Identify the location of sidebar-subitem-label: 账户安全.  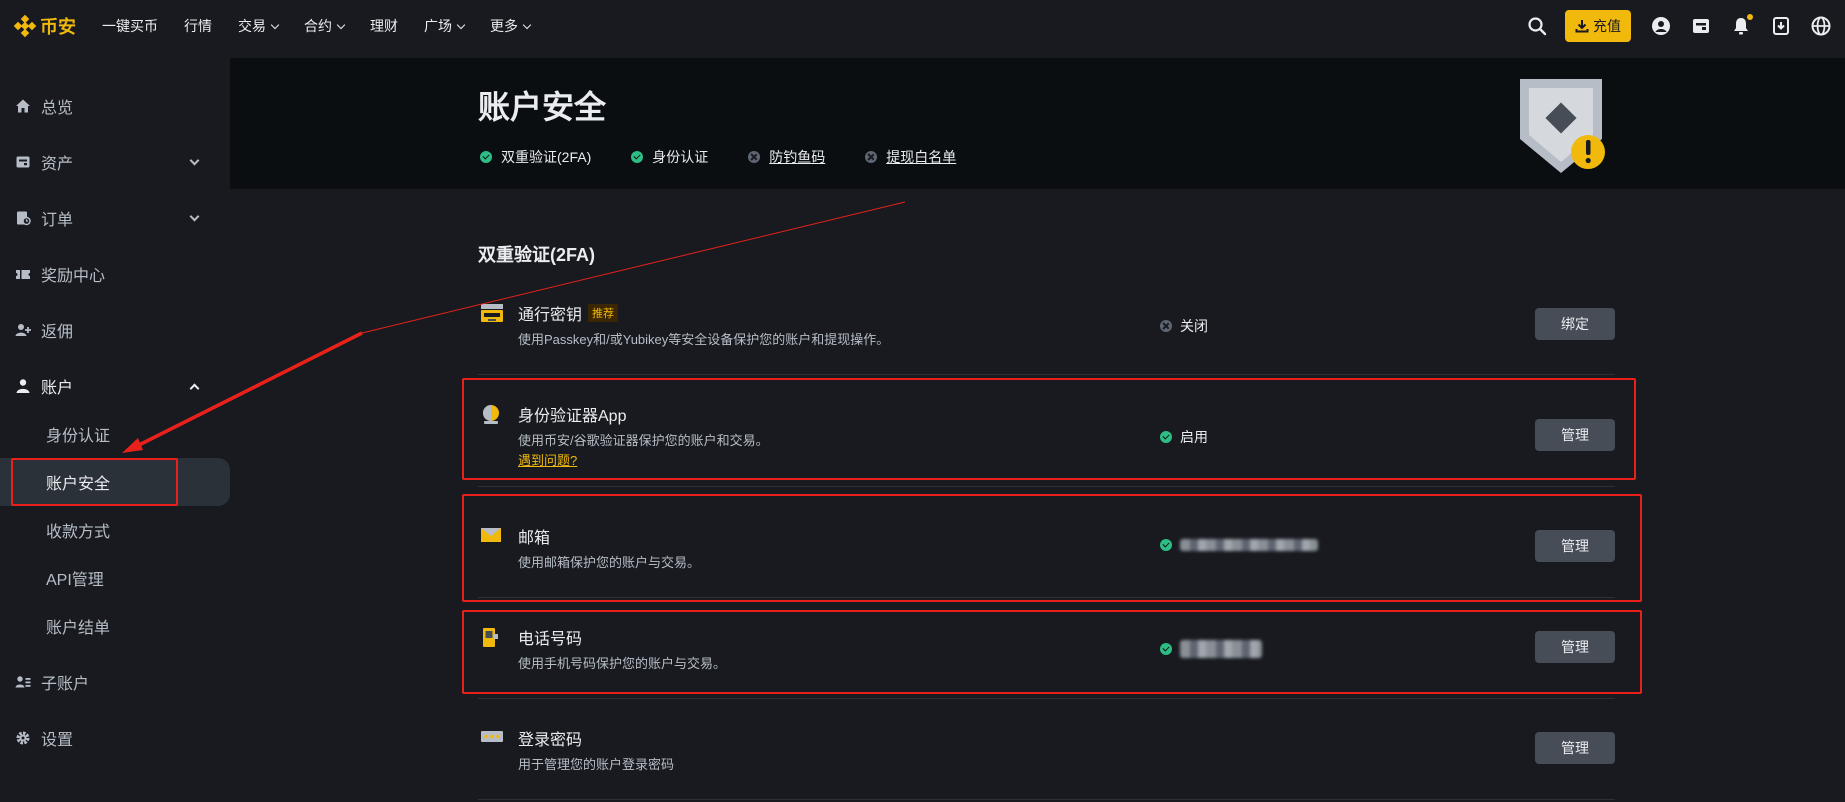
(78, 484).